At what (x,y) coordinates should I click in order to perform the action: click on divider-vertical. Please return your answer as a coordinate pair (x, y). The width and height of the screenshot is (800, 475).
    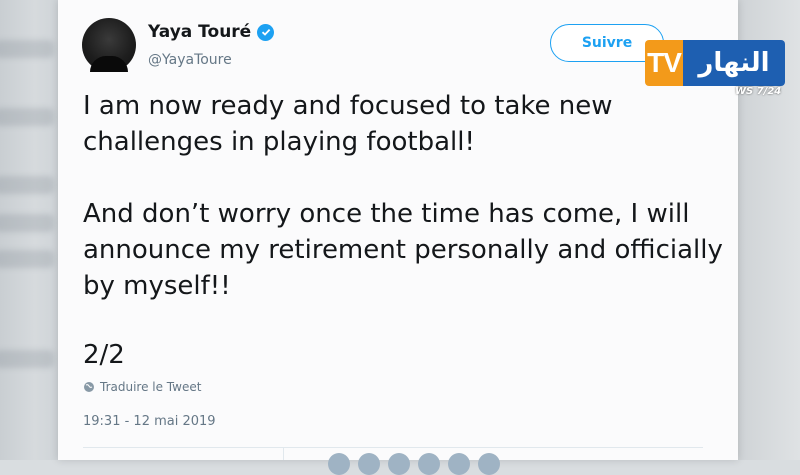
    Looking at the image, I should click on (283, 453).